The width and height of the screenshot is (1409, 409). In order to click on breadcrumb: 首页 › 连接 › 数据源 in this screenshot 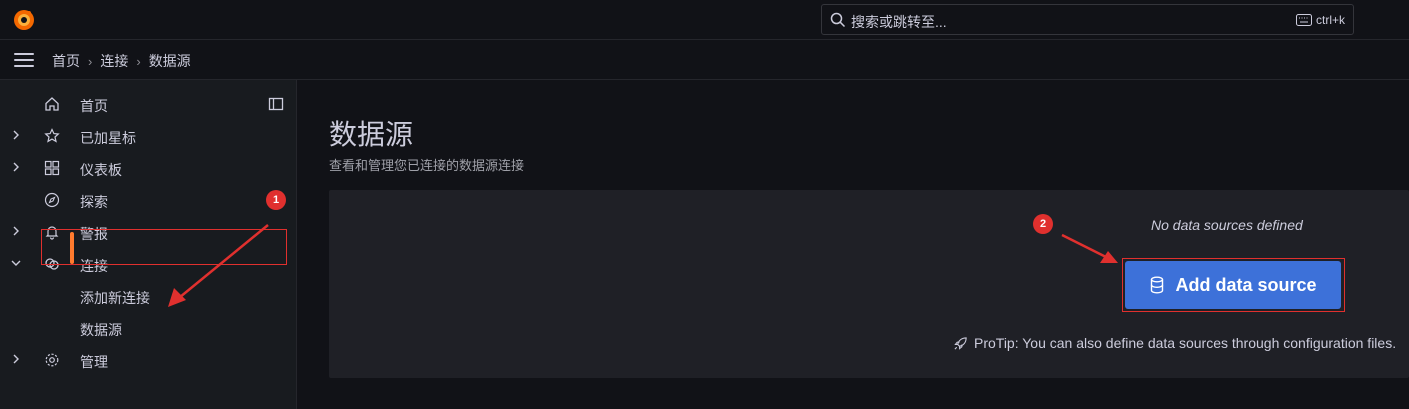, I will do `click(121, 61)`.